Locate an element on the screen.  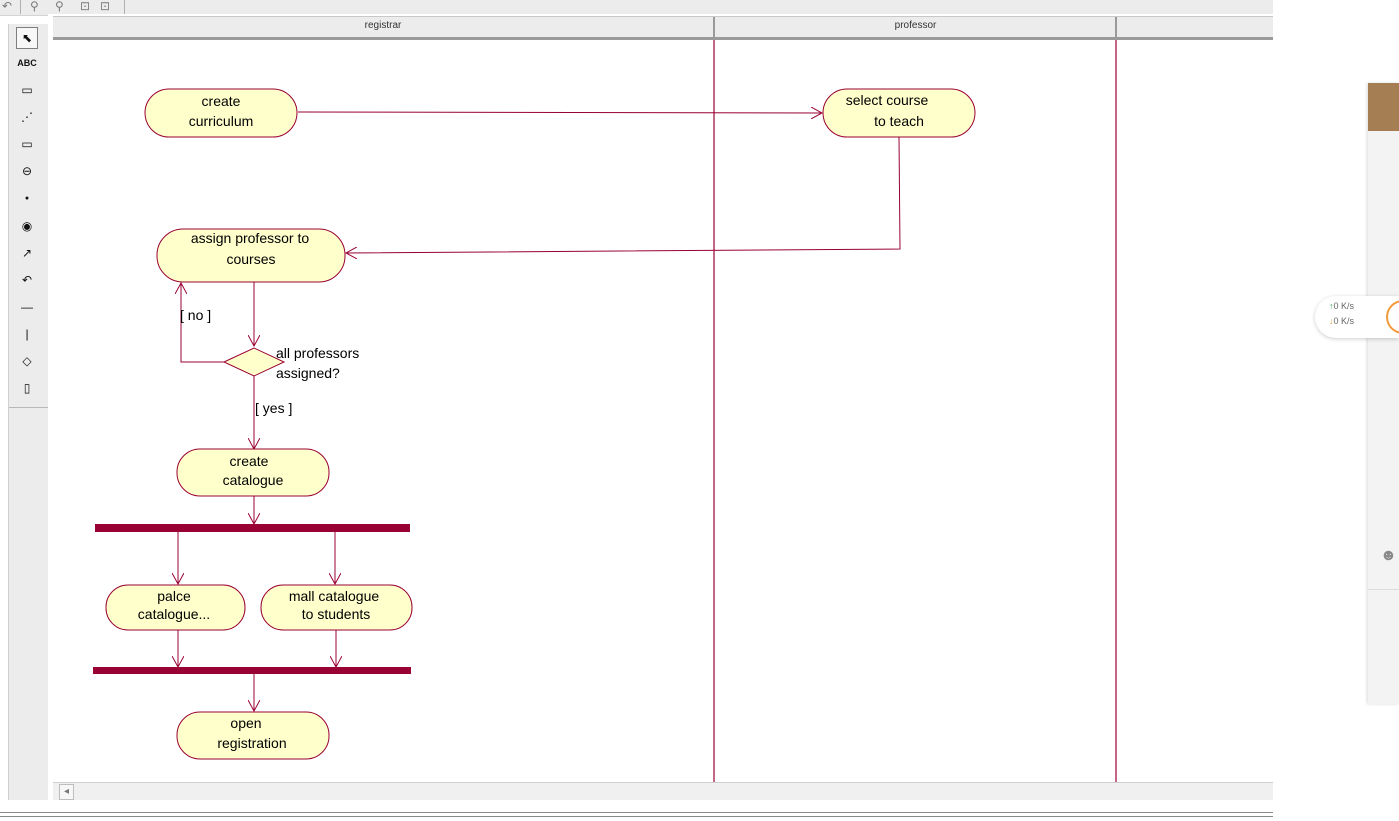
guard-yes-label: [ yes ] is located at coordinates (273, 408).